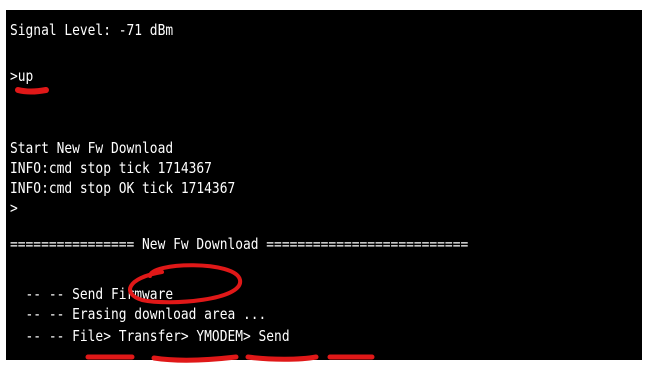  I want to click on menu-path-line: -- -- File> Transfer> YMODEM> Send, so click(150, 336).